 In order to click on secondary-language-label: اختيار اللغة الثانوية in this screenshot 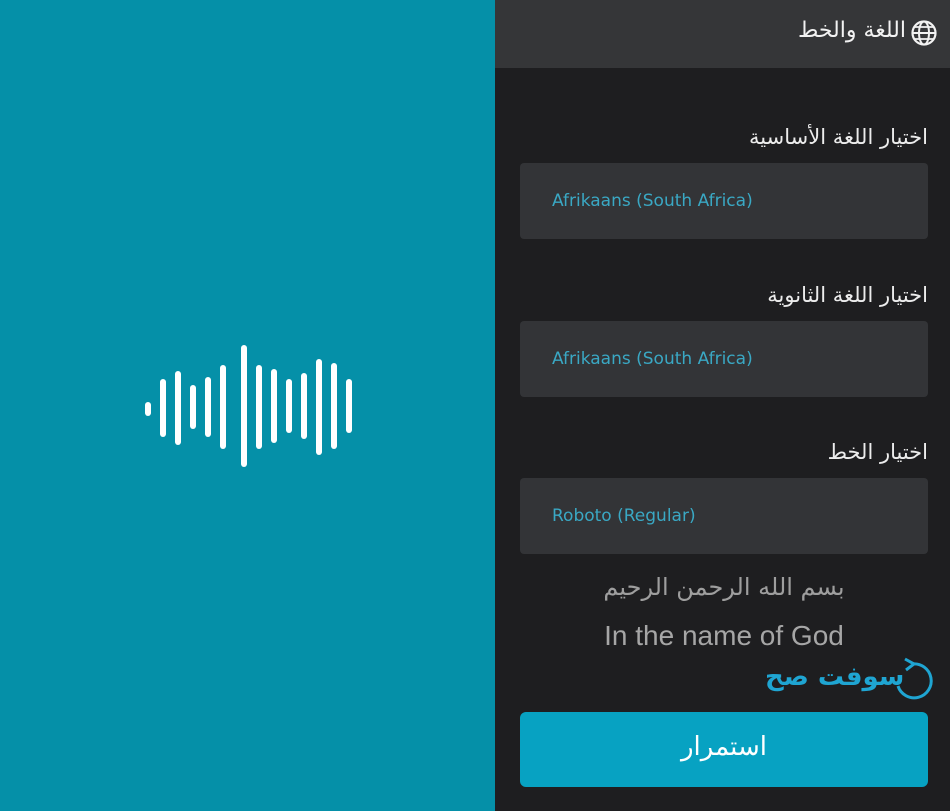, I will do `click(847, 295)`.